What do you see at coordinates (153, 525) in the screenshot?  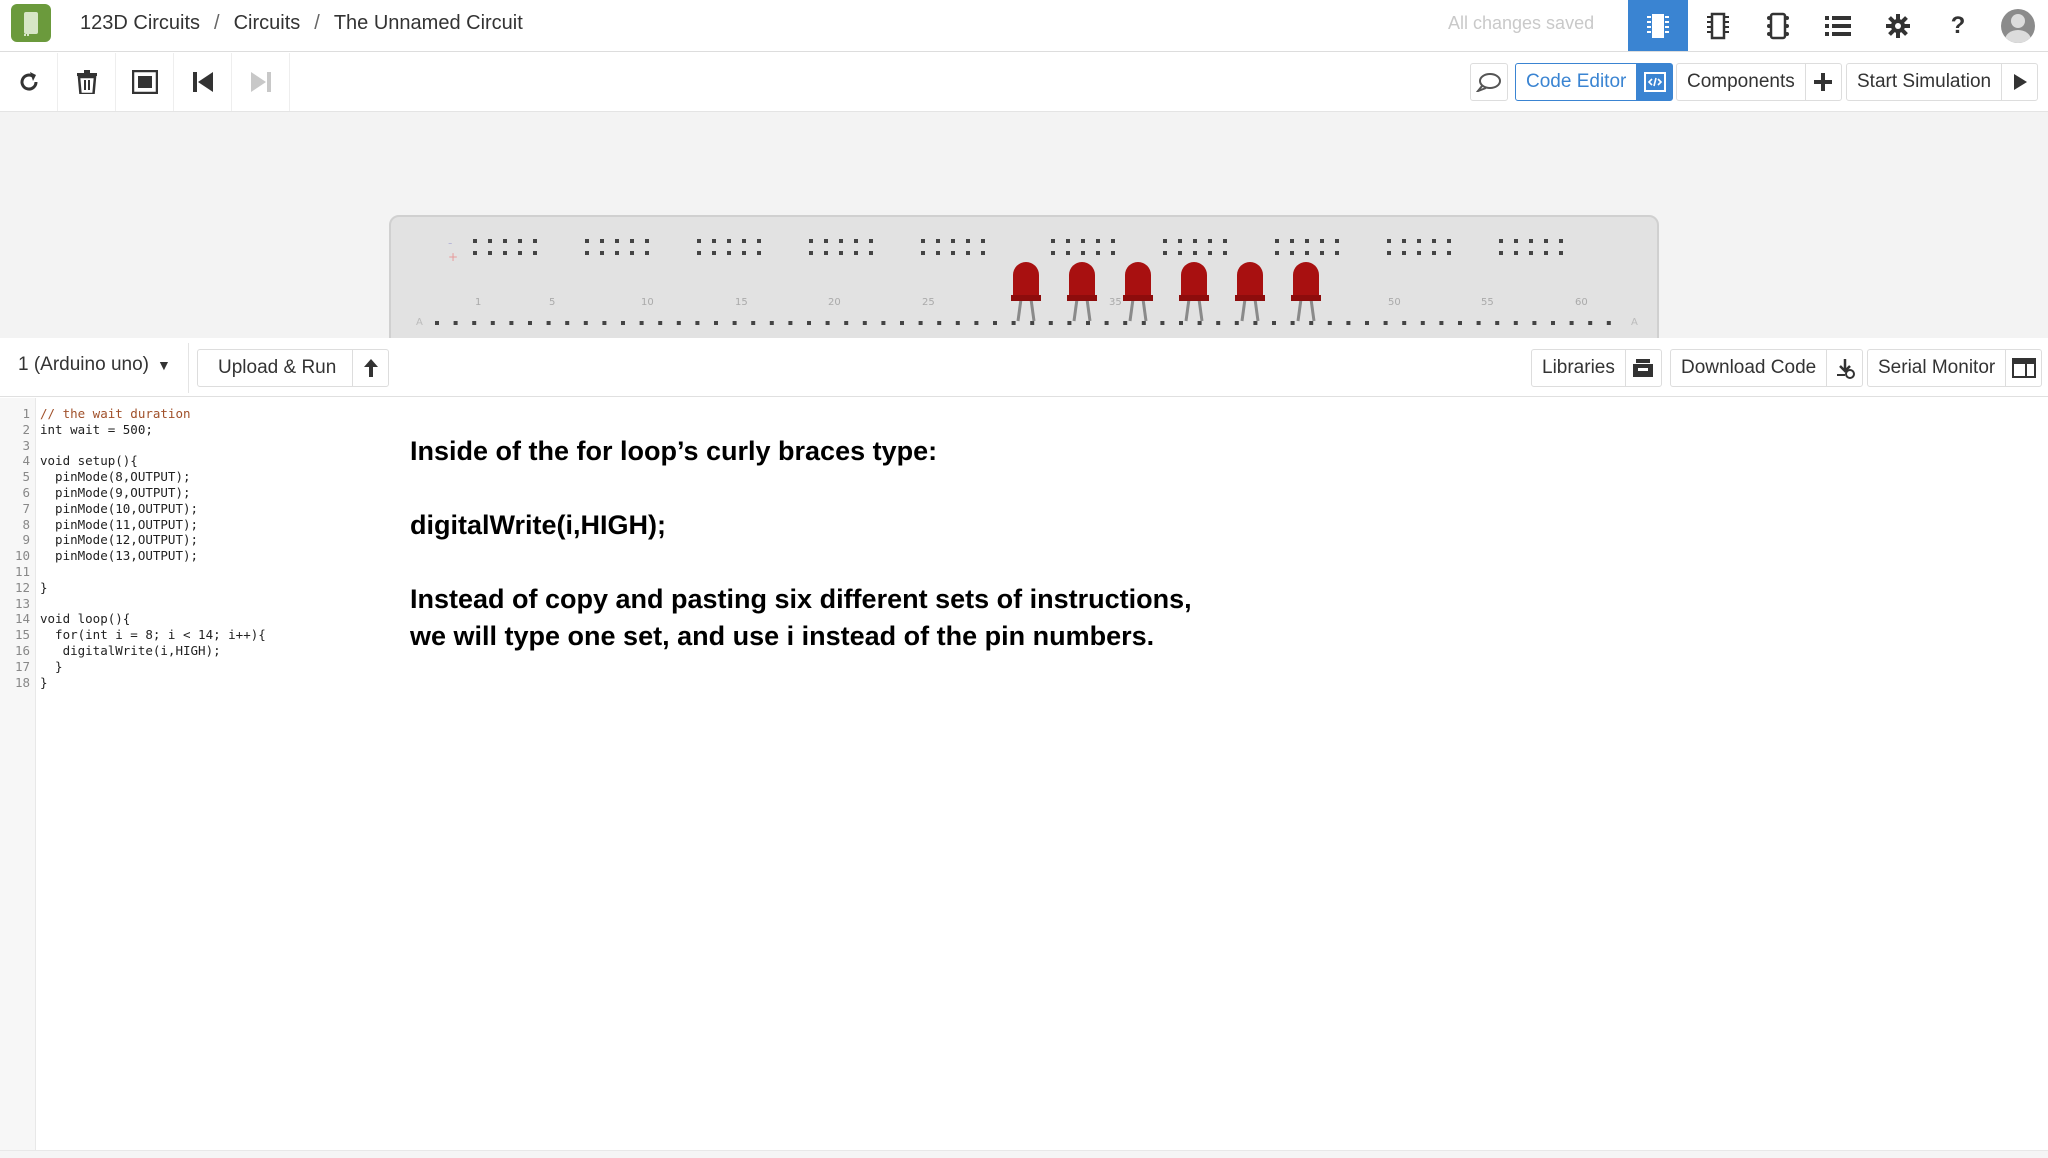 I see `code-line: pinMode(11,OUTPUT);` at bounding box center [153, 525].